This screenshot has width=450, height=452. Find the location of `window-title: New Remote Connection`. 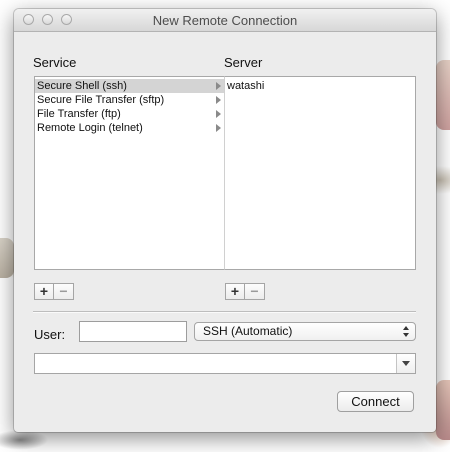

window-title: New Remote Connection is located at coordinates (225, 20).